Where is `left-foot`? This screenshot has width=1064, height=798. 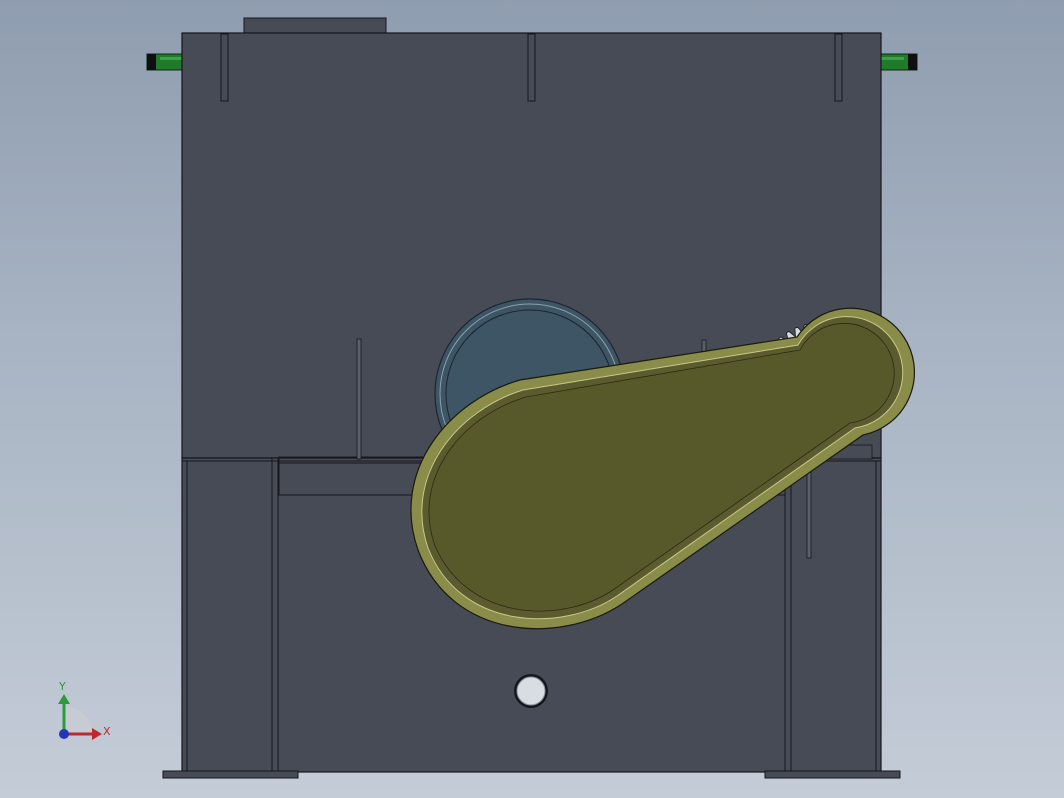
left-foot is located at coordinates (230, 774).